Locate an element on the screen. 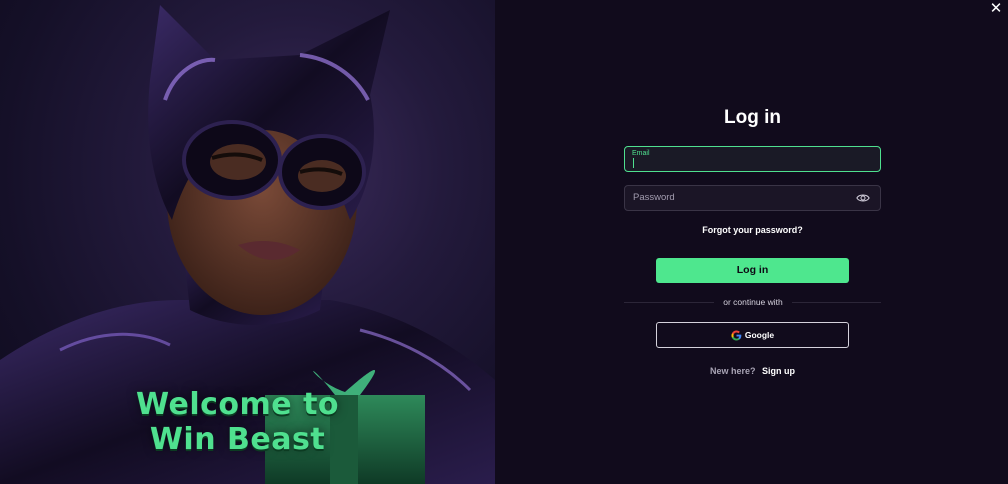 Image resolution: width=1008 pixels, height=484 pixels. password-placeholder: Password is located at coordinates (654, 197).